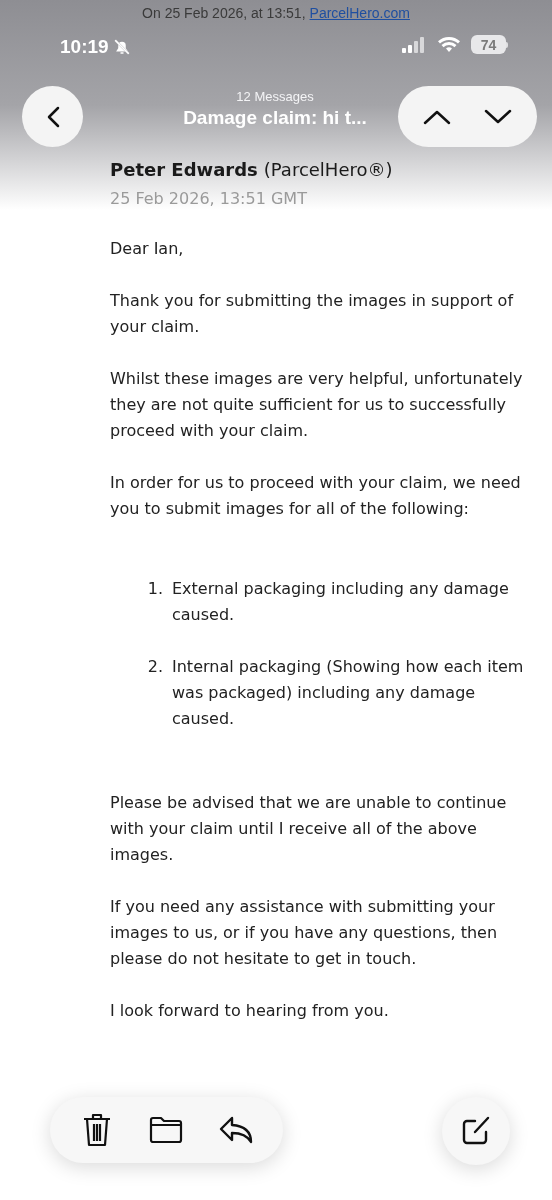 The height and width of the screenshot is (1200, 552). What do you see at coordinates (155, 667) in the screenshot?
I see `list-number: 2.` at bounding box center [155, 667].